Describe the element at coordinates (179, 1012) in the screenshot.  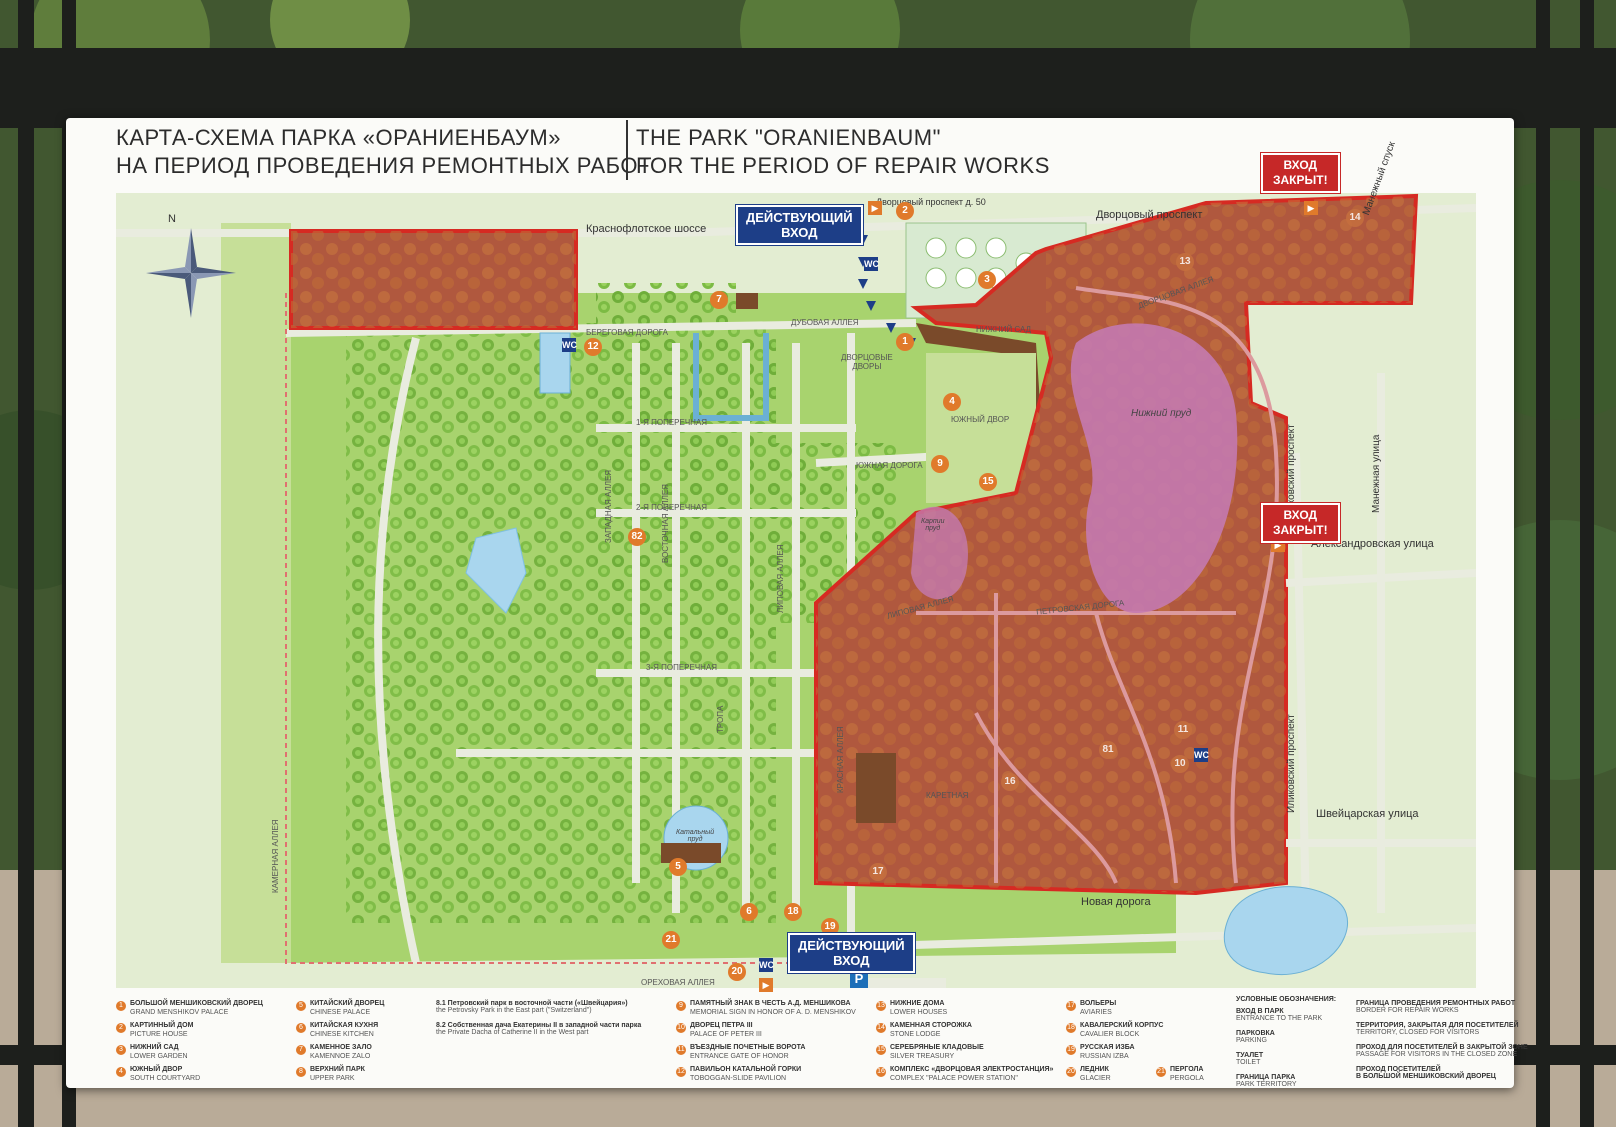
I see `legend-en-1: GRAND MENSHIKOV PALACE` at that location.